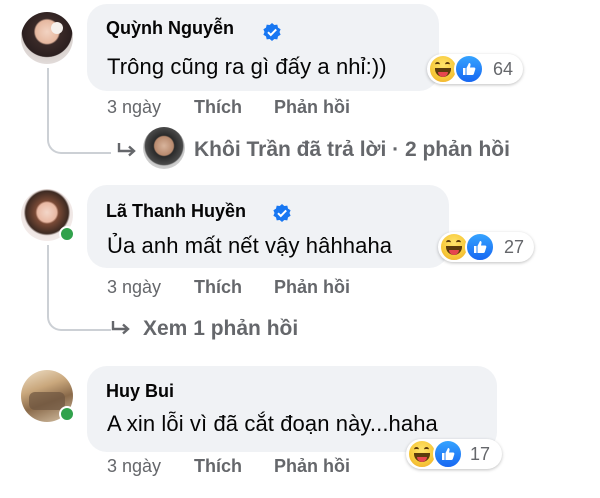 The height and width of the screenshot is (498, 600). Describe the element at coordinates (514, 247) in the screenshot. I see `reaction-count: 27` at that location.